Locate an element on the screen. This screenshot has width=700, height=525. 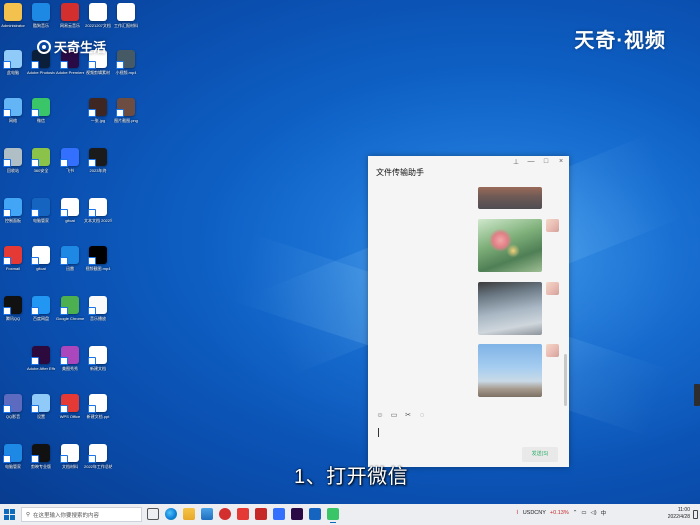
ppt-file-icon is located at coordinates (97, 403).